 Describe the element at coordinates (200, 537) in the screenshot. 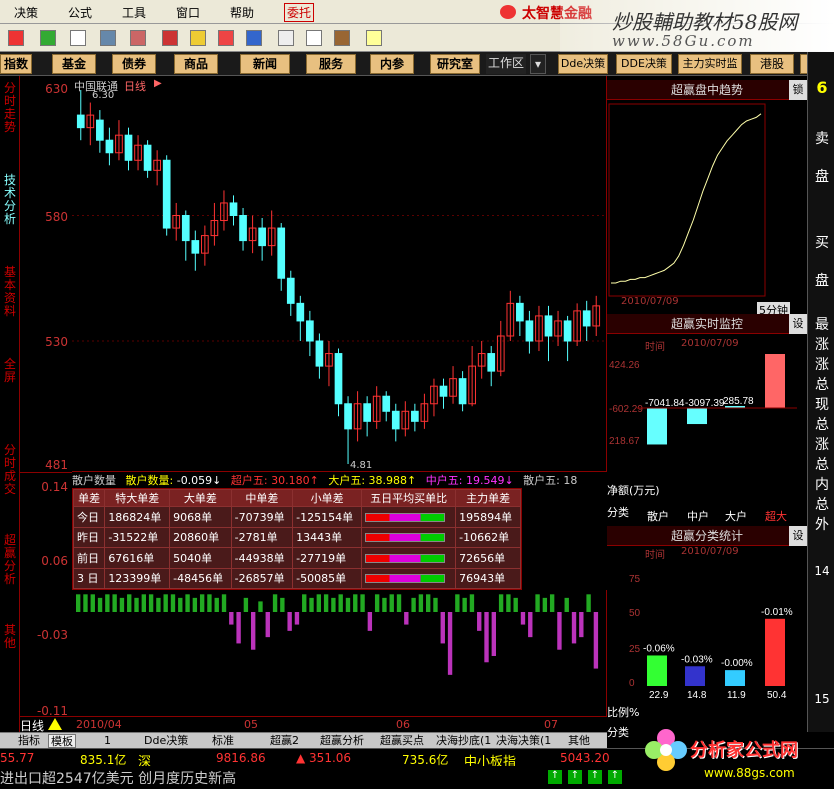

I see `table-cell: 20860单` at that location.